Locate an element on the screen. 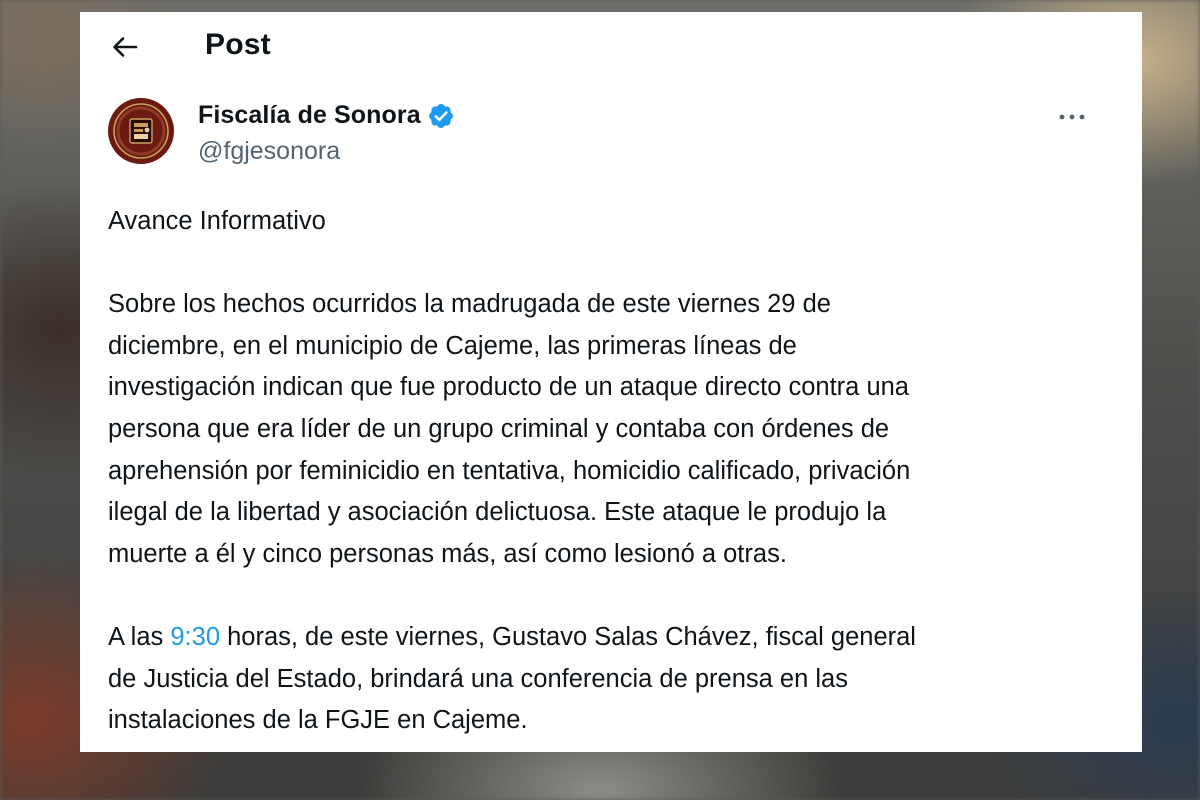 This screenshot has width=1200, height=800. post-header: Post is located at coordinates (611, 48).